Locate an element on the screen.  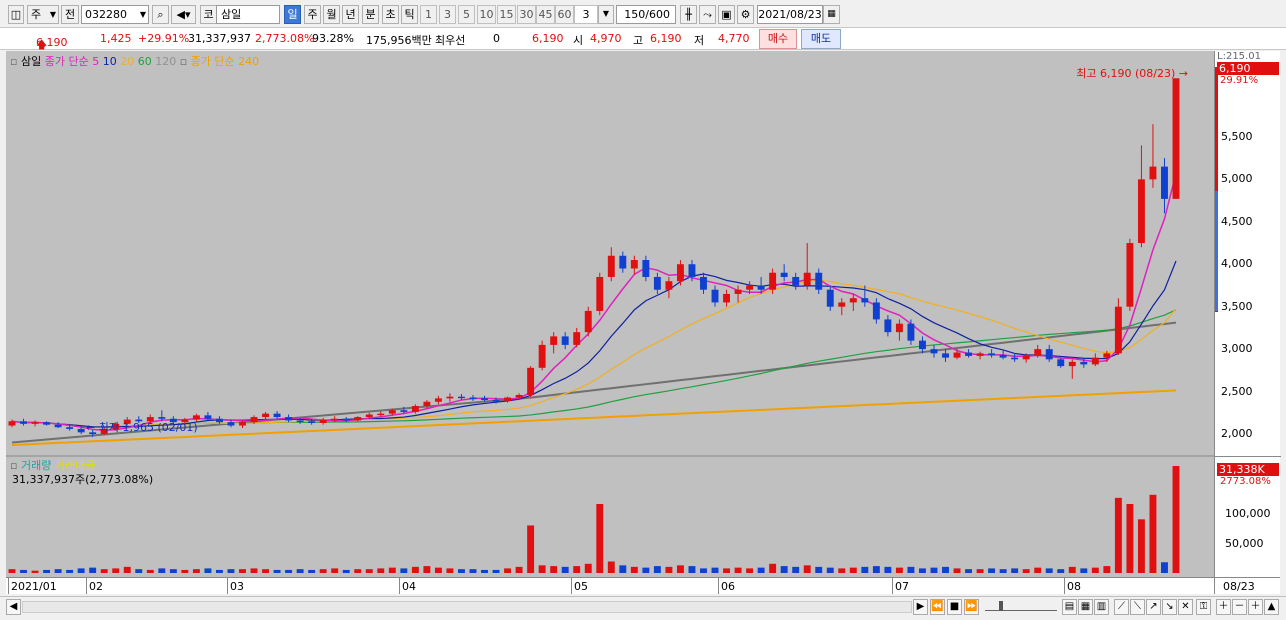
best-quote-qty: 0 is located at coordinates (496, 38).